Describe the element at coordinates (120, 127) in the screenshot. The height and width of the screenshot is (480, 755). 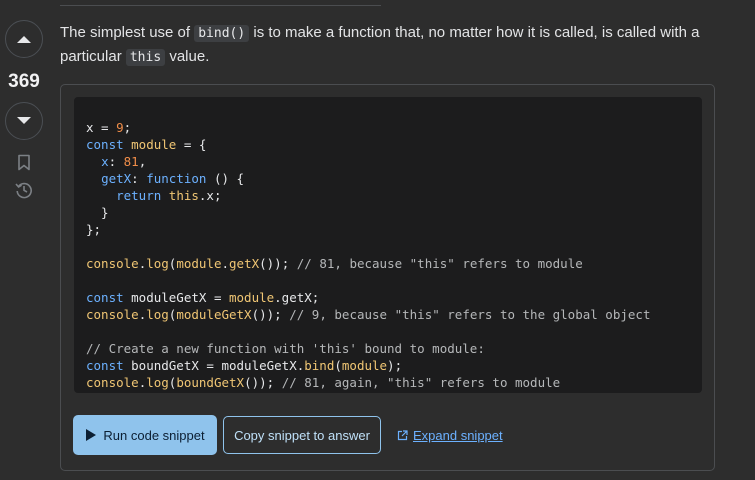
I see `code-token: 9` at that location.